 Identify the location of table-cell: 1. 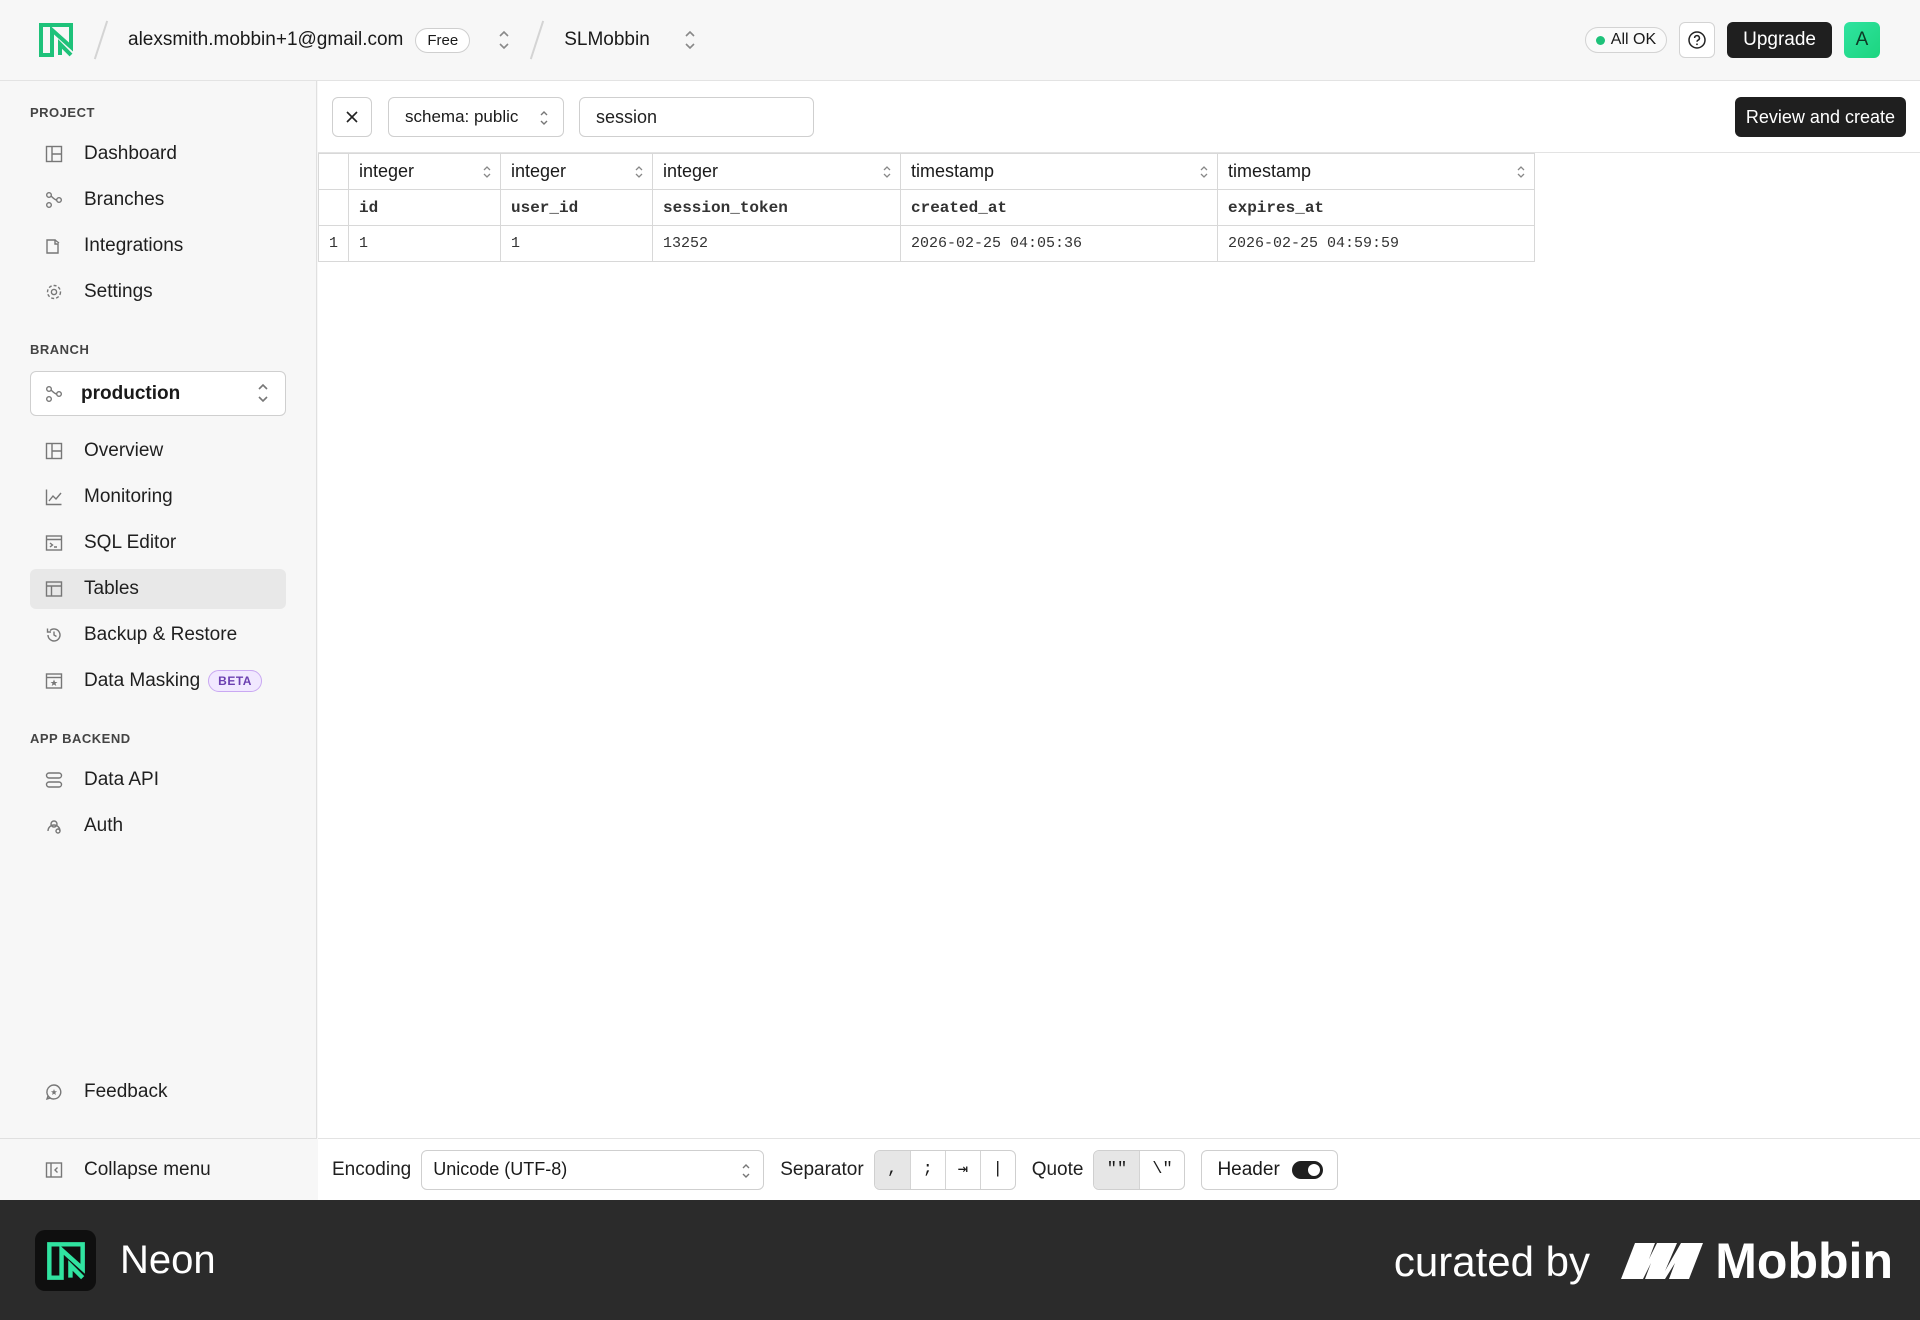
(576, 243).